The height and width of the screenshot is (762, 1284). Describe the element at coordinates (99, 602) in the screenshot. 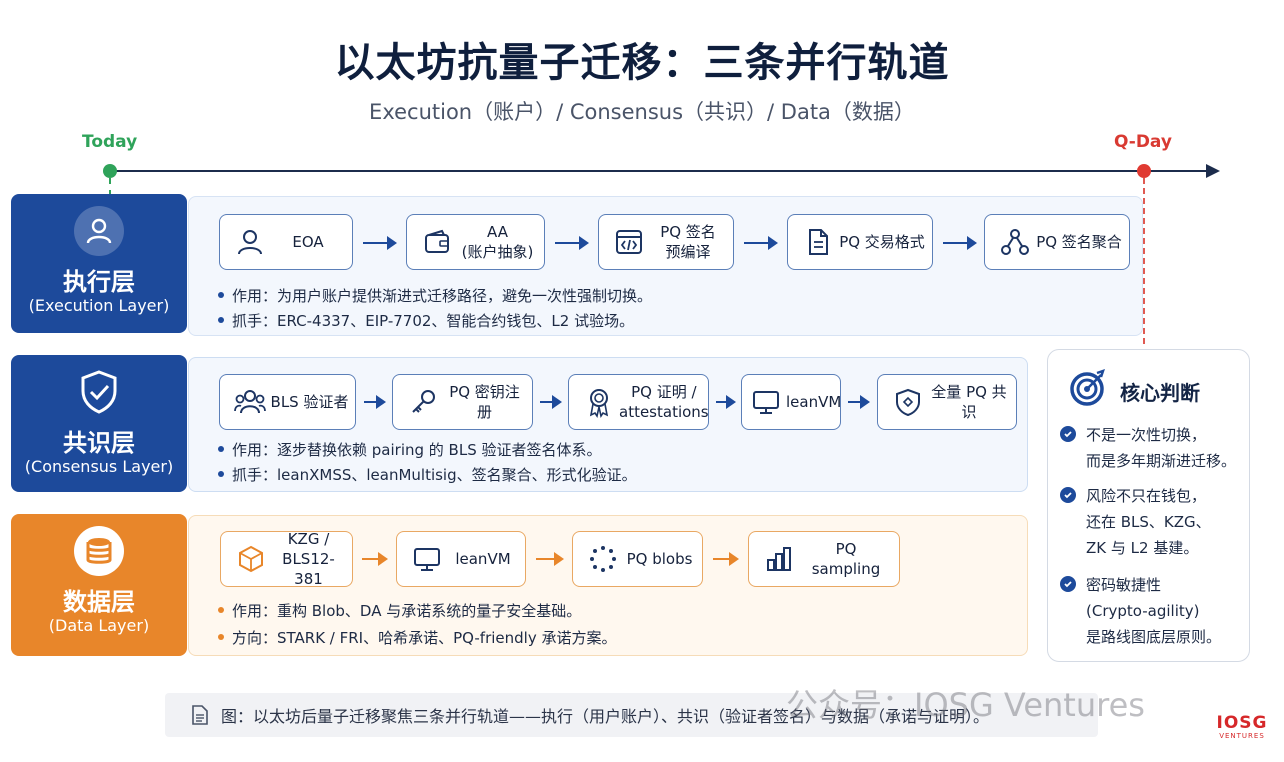

I see `data-layer-name: 数据层` at that location.